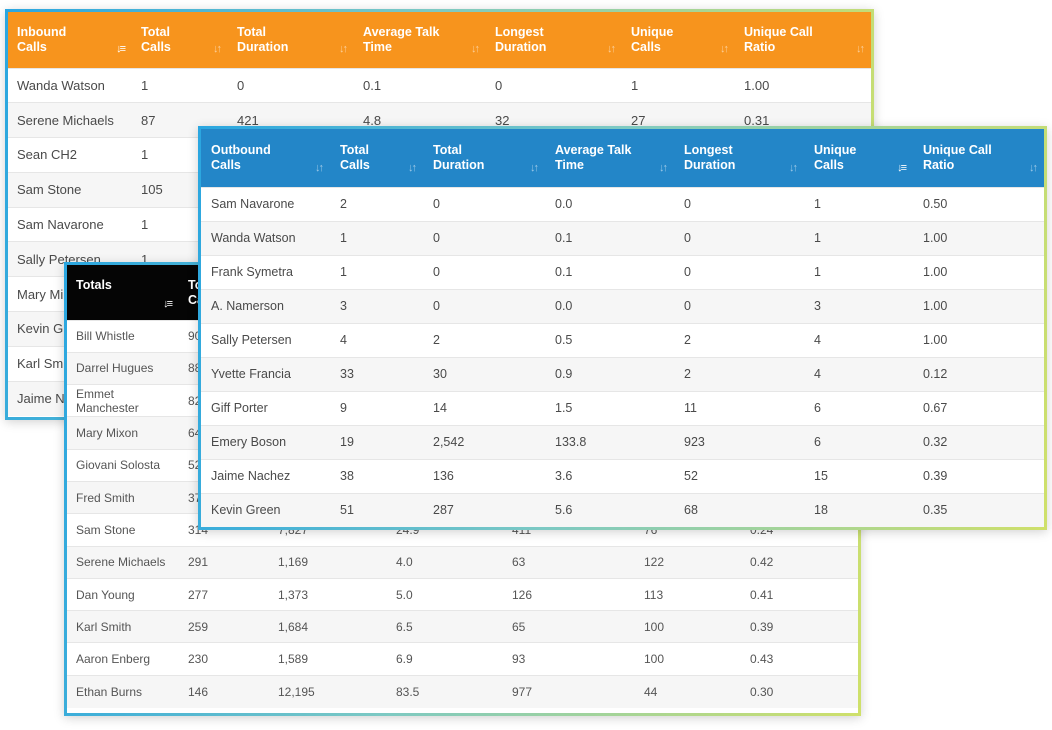 The image size is (1052, 730). Describe the element at coordinates (376, 509) in the screenshot. I see `value-cell: 51` at that location.